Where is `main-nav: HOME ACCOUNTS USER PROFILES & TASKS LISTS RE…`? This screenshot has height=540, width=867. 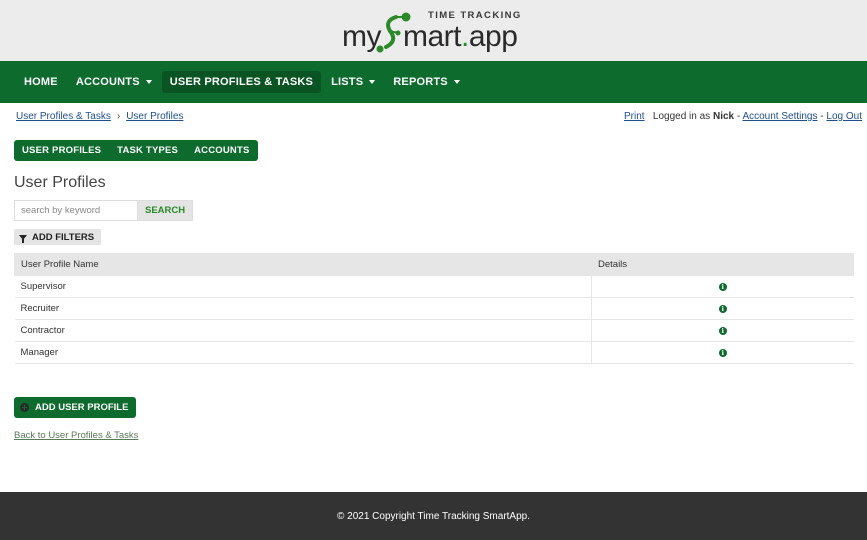 main-nav: HOME ACCOUNTS USER PROFILES & TASKS LISTS RE… is located at coordinates (433, 82).